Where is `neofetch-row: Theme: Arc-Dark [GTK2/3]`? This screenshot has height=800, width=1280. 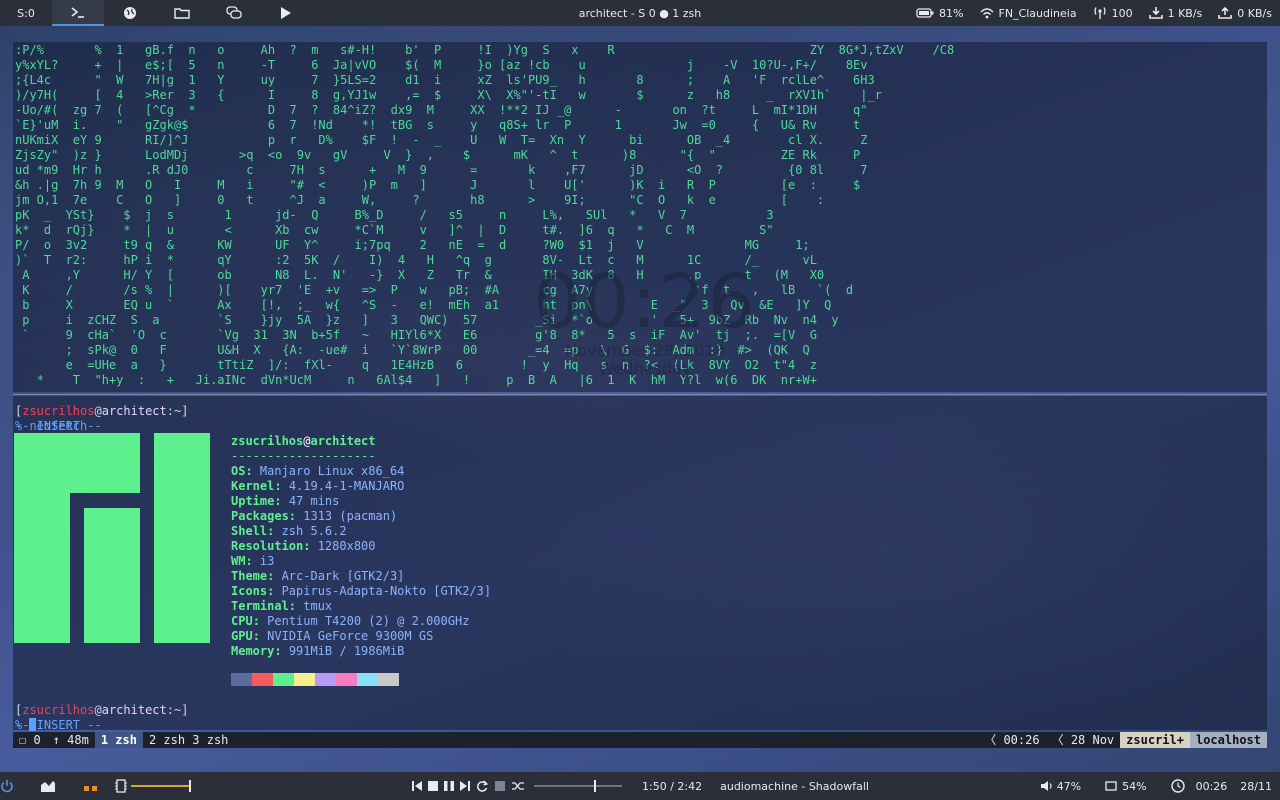
neofetch-row: Theme: Arc-Dark [GTK2/3] is located at coordinates (318, 576).